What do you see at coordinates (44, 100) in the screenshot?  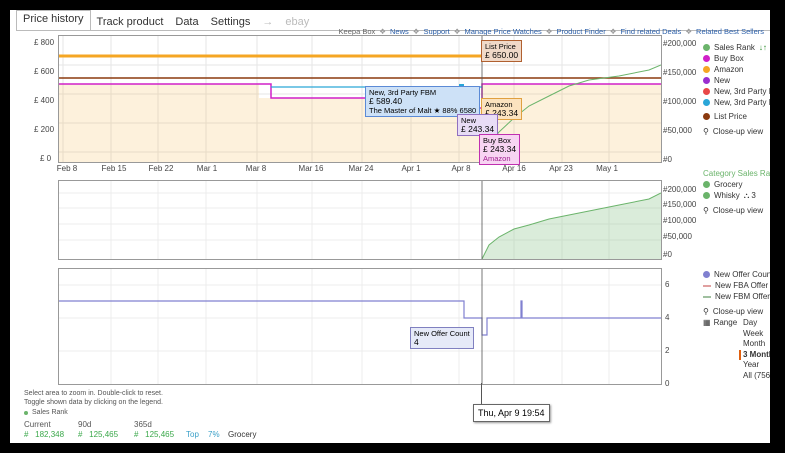 I see `y-tick: £ 400` at bounding box center [44, 100].